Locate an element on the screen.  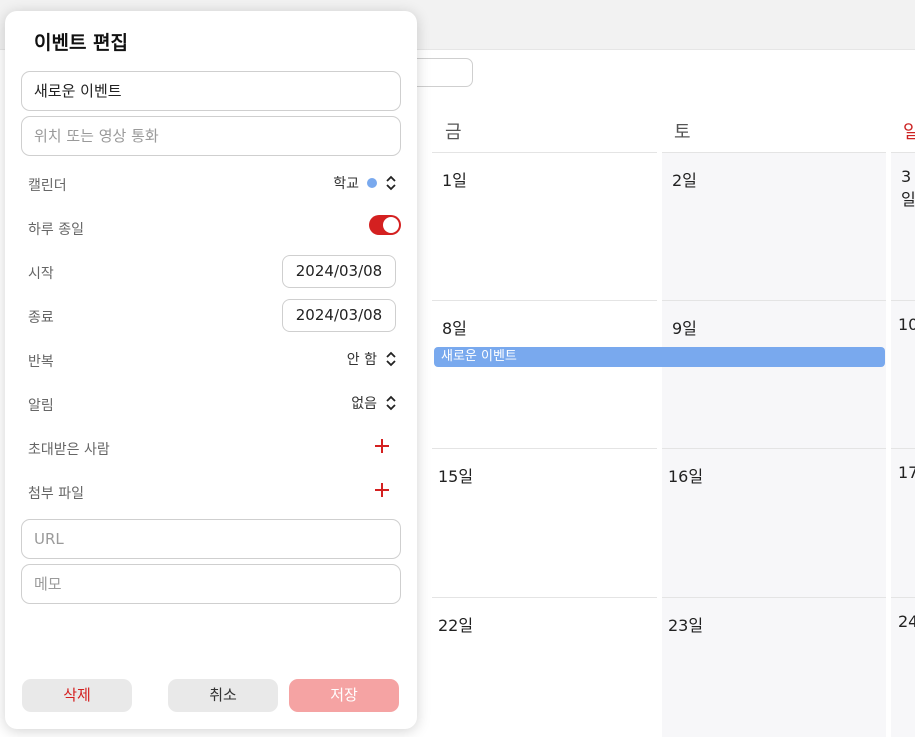
attachments-label: 첨부 파일 is located at coordinates (56, 494).